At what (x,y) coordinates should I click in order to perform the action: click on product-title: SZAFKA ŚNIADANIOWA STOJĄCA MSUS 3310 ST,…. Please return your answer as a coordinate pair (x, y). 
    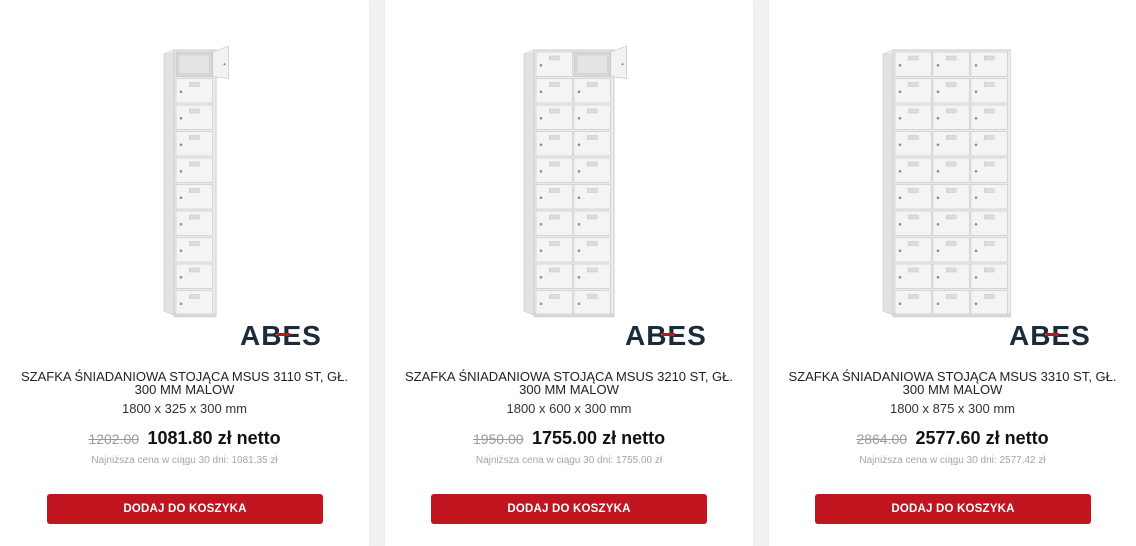
    Looking at the image, I should click on (952, 383).